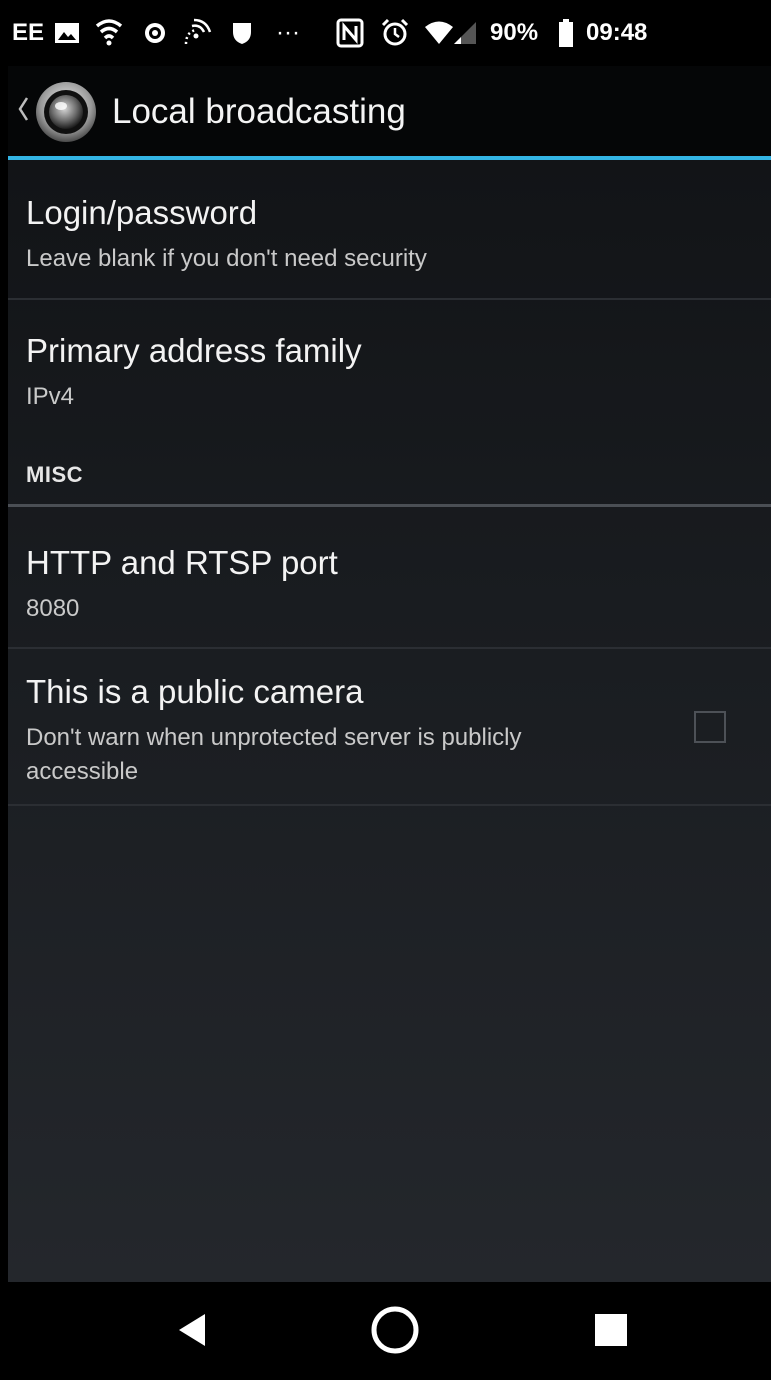 The image size is (771, 1380). What do you see at coordinates (155, 33) in the screenshot?
I see `vpn-icon` at bounding box center [155, 33].